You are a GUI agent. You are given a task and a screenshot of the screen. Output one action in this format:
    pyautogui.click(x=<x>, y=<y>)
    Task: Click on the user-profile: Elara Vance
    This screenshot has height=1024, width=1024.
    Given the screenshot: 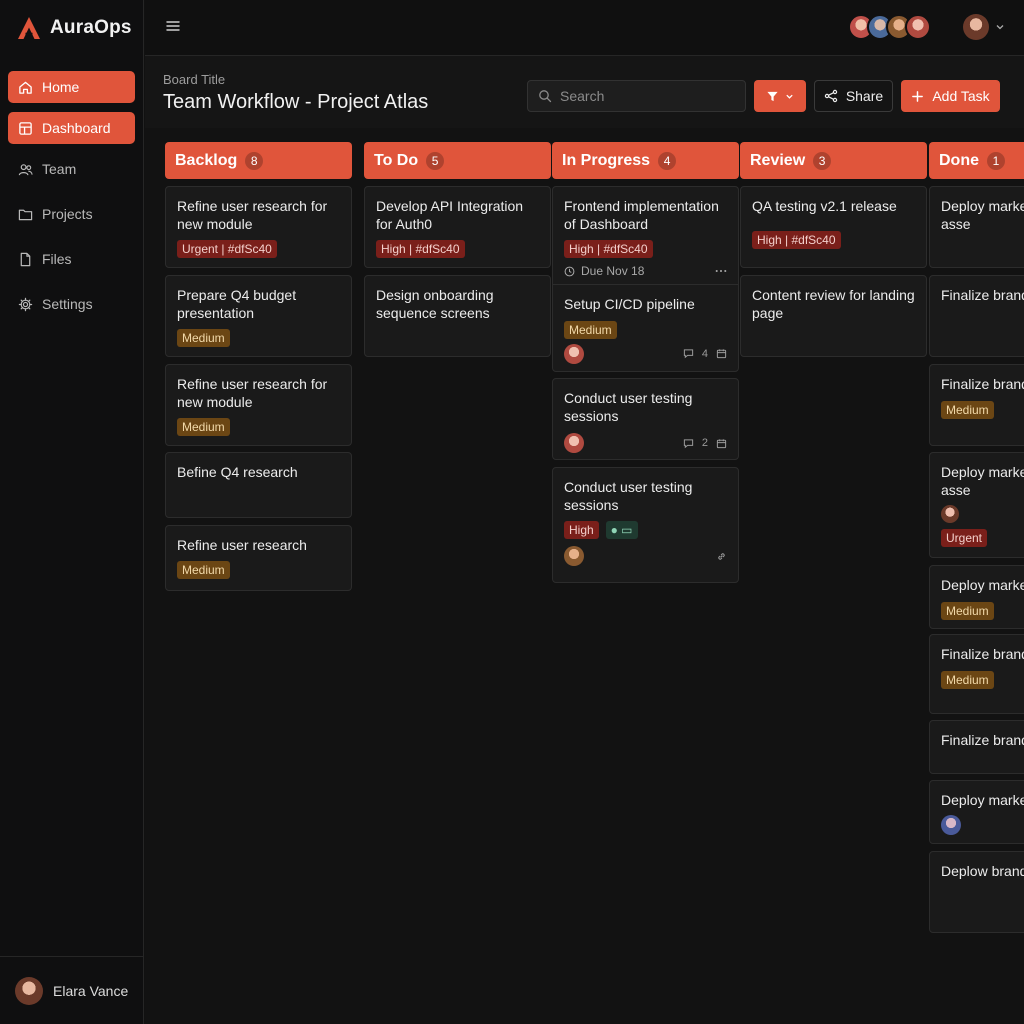 What is the action you would take?
    pyautogui.click(x=72, y=990)
    